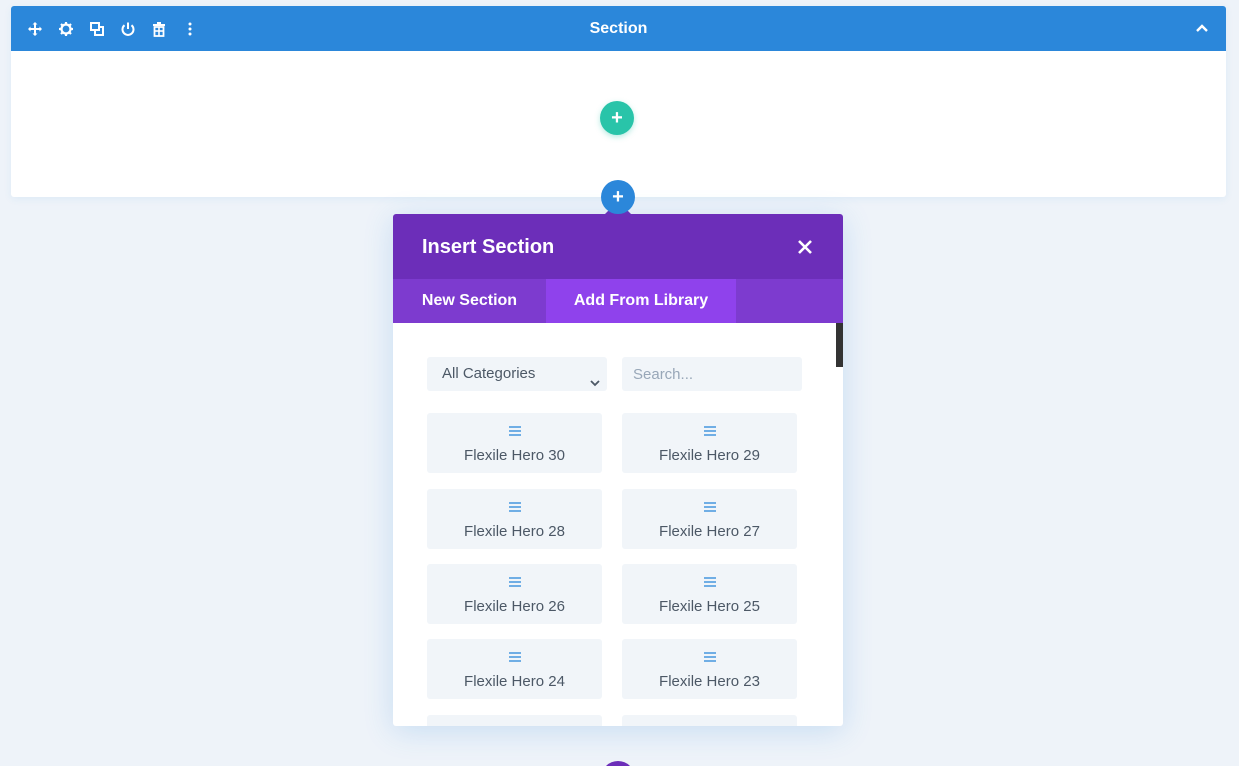 The height and width of the screenshot is (766, 1239). What do you see at coordinates (514, 594) in the screenshot?
I see `library-item: Flexile Hero 26` at bounding box center [514, 594].